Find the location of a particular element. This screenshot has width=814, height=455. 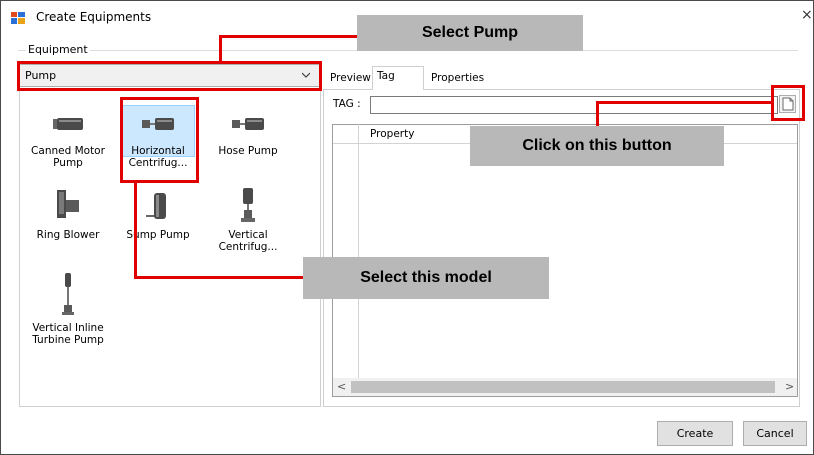

canned-motor-pump-icon is located at coordinates (68, 124).